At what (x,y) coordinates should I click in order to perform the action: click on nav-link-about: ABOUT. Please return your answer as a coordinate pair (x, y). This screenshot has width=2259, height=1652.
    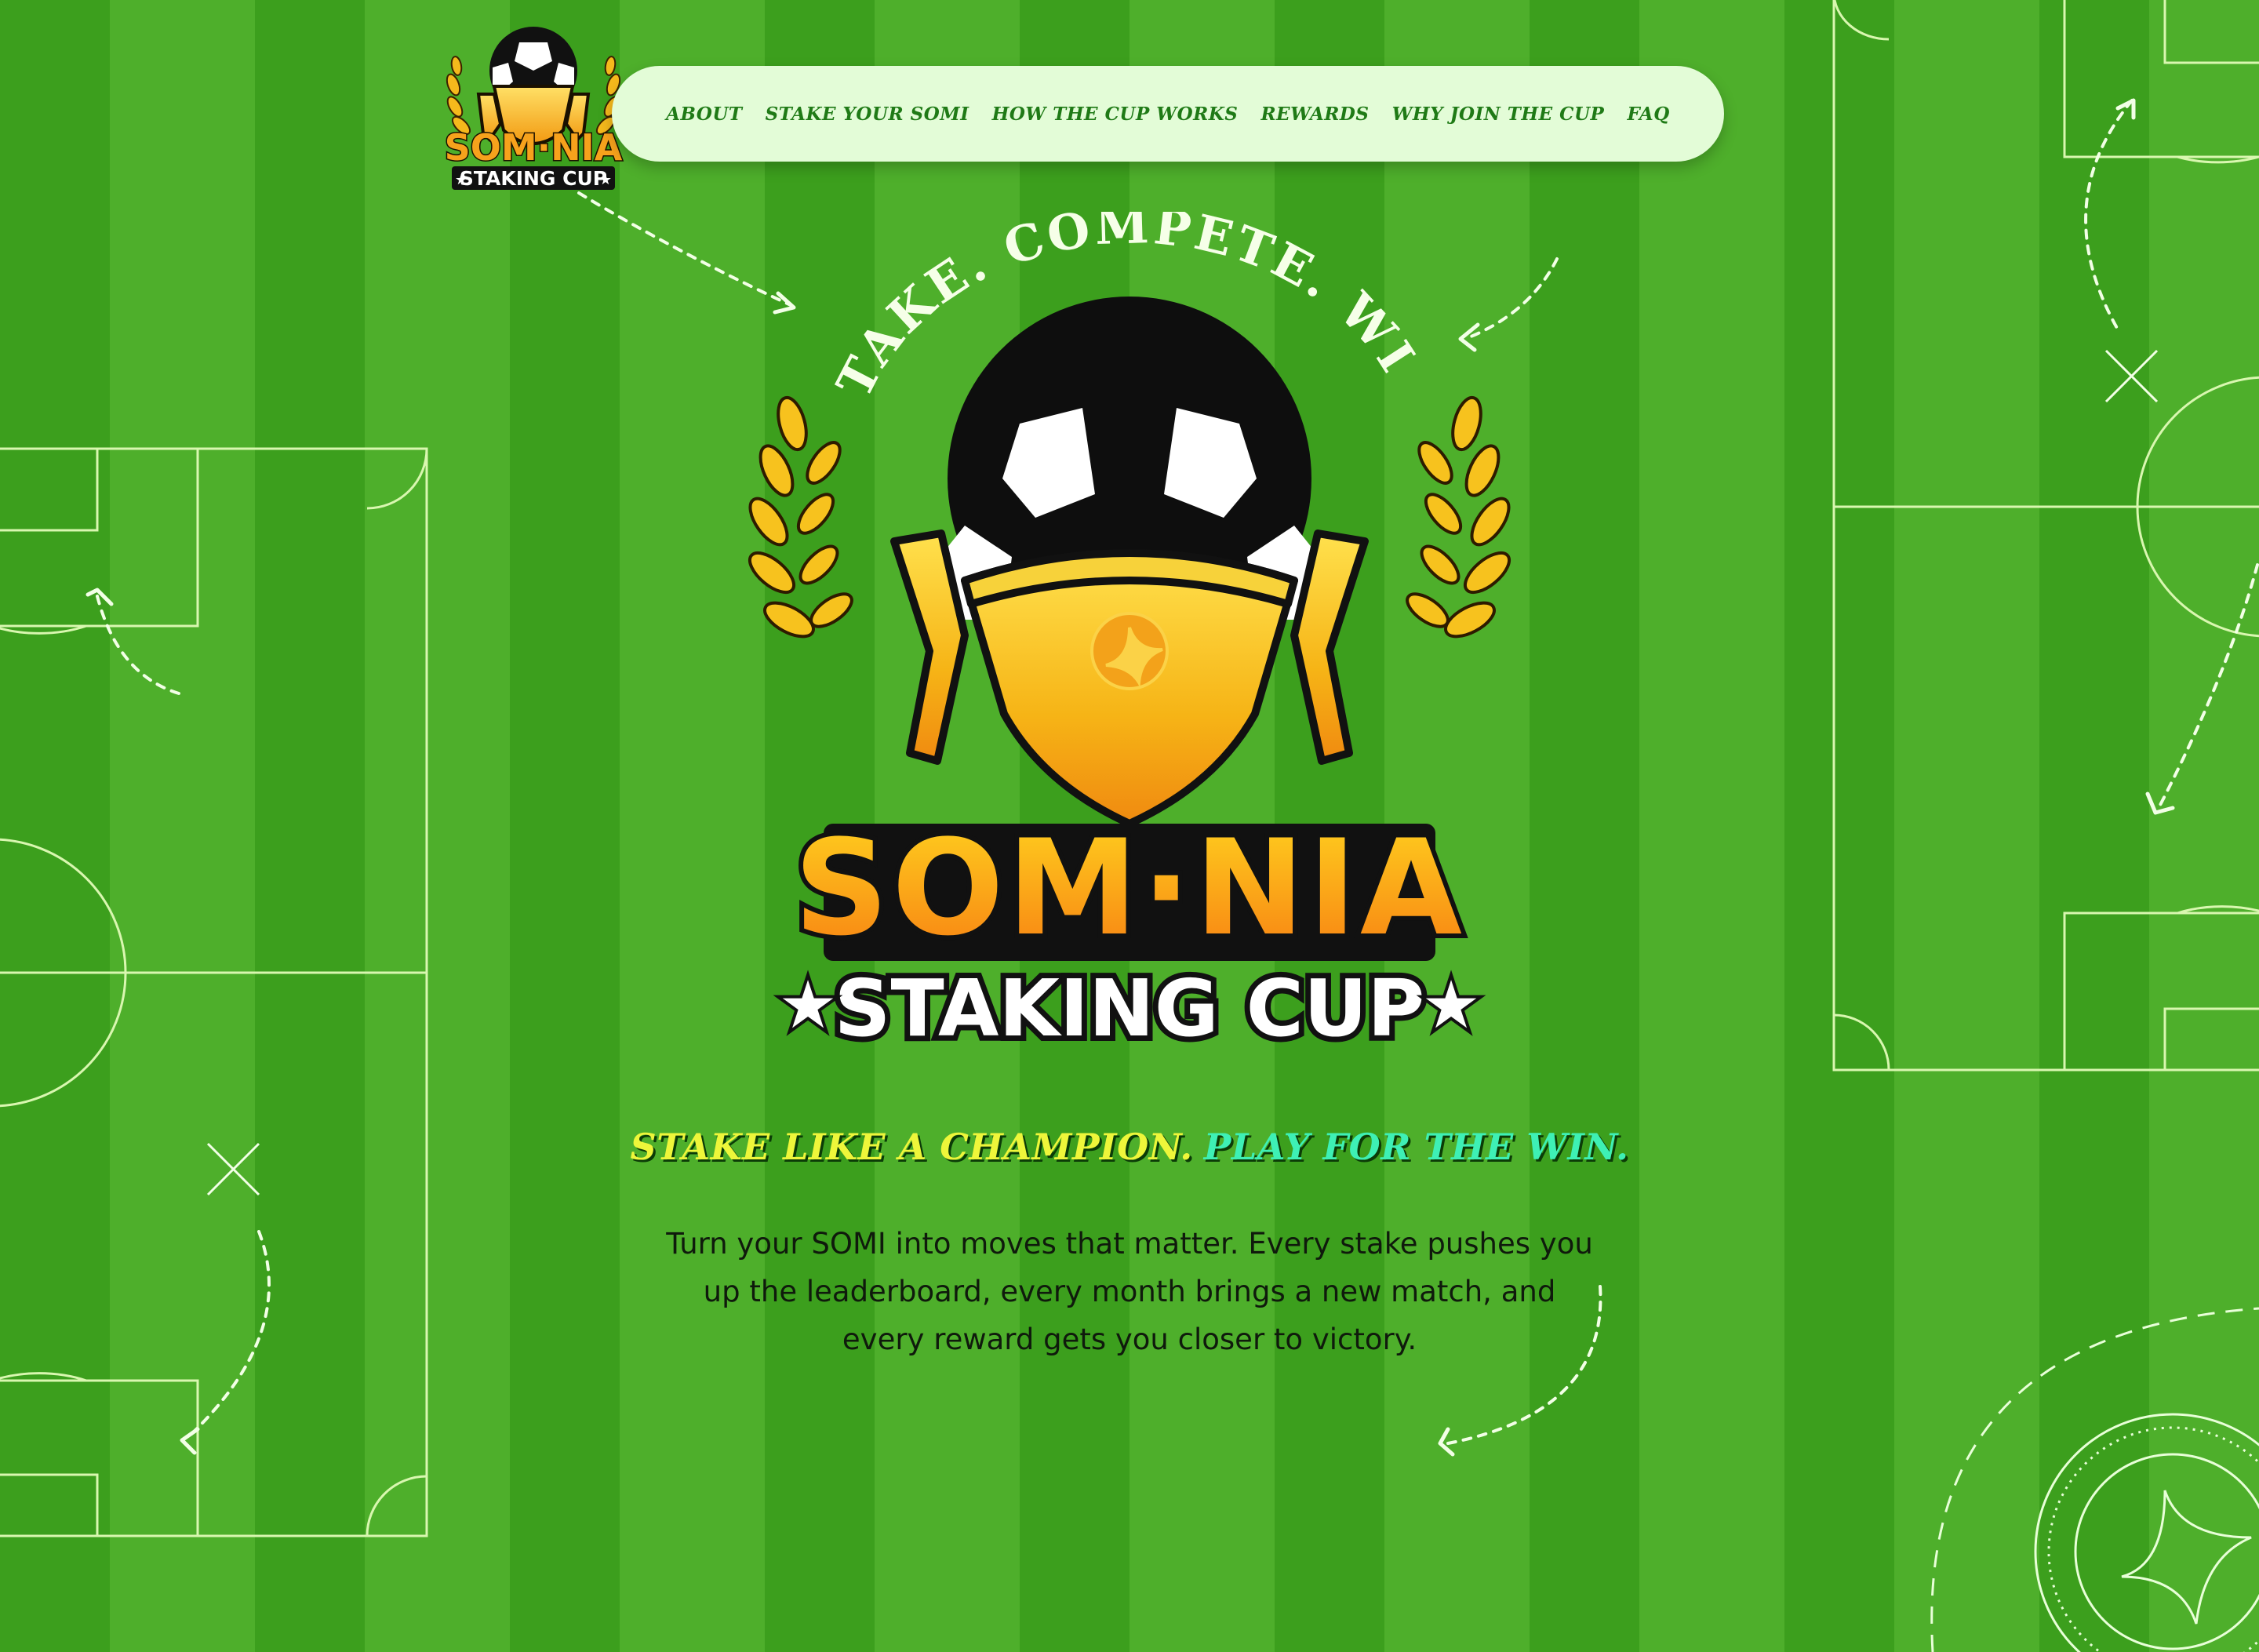
    Looking at the image, I should click on (704, 115).